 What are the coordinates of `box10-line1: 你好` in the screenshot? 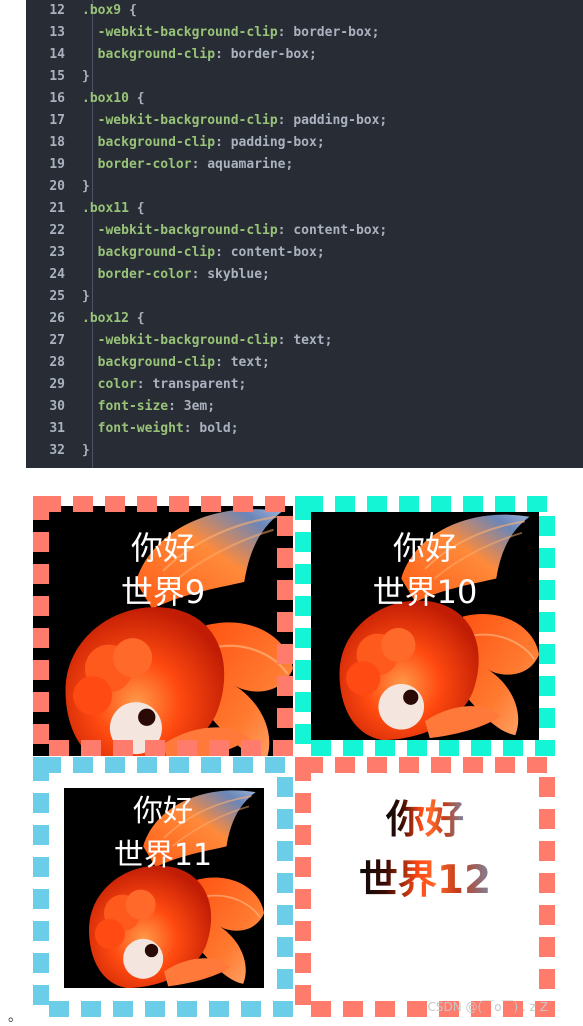 It's located at (424, 548).